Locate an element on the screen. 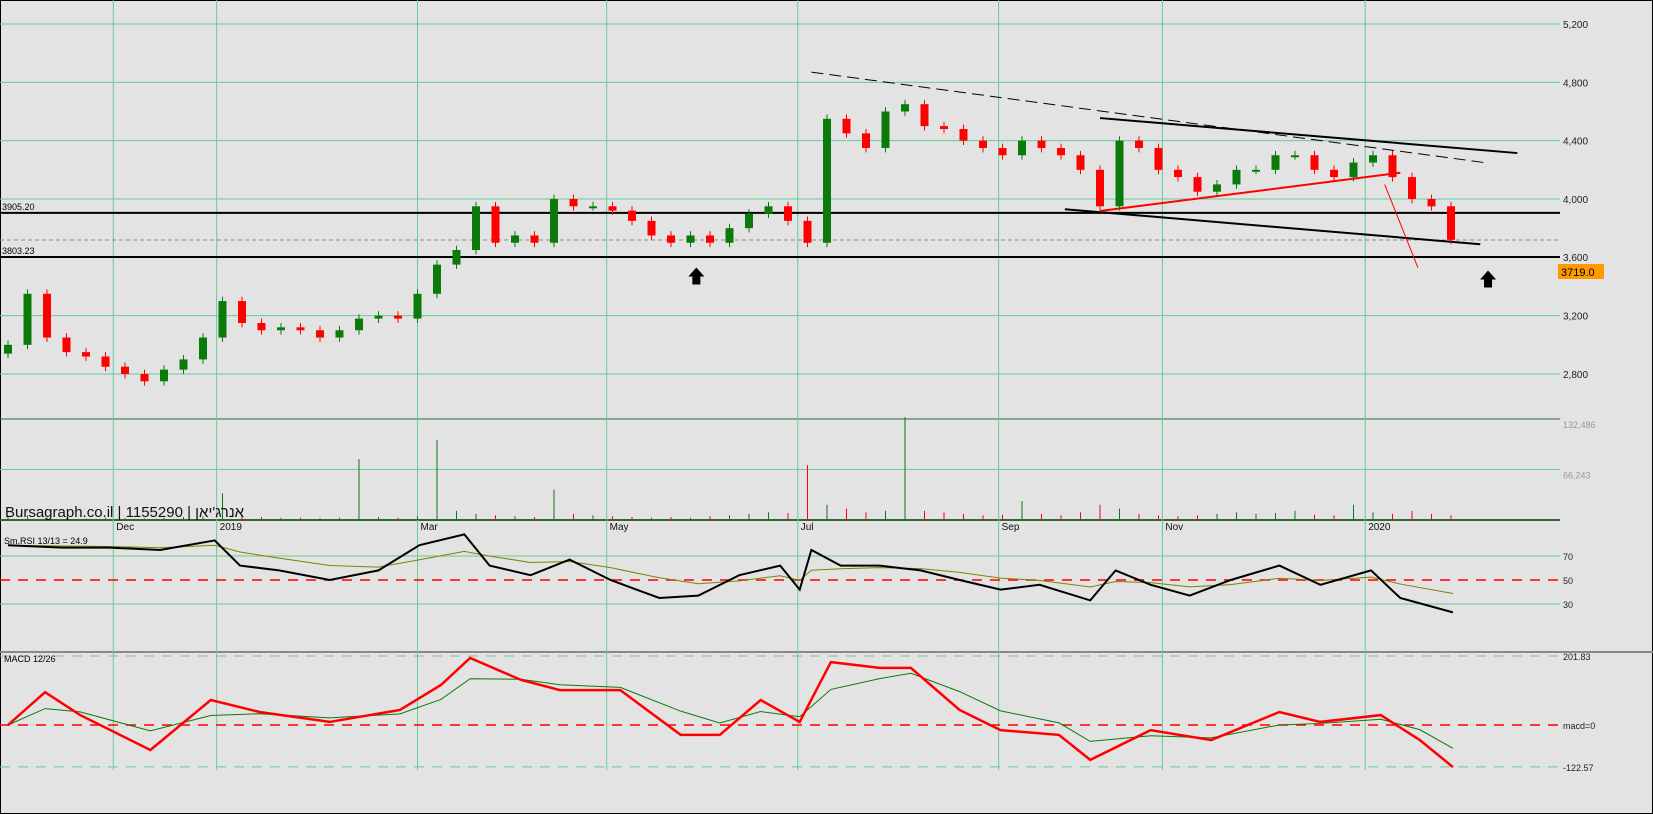  macd-line is located at coordinates (730, 712).